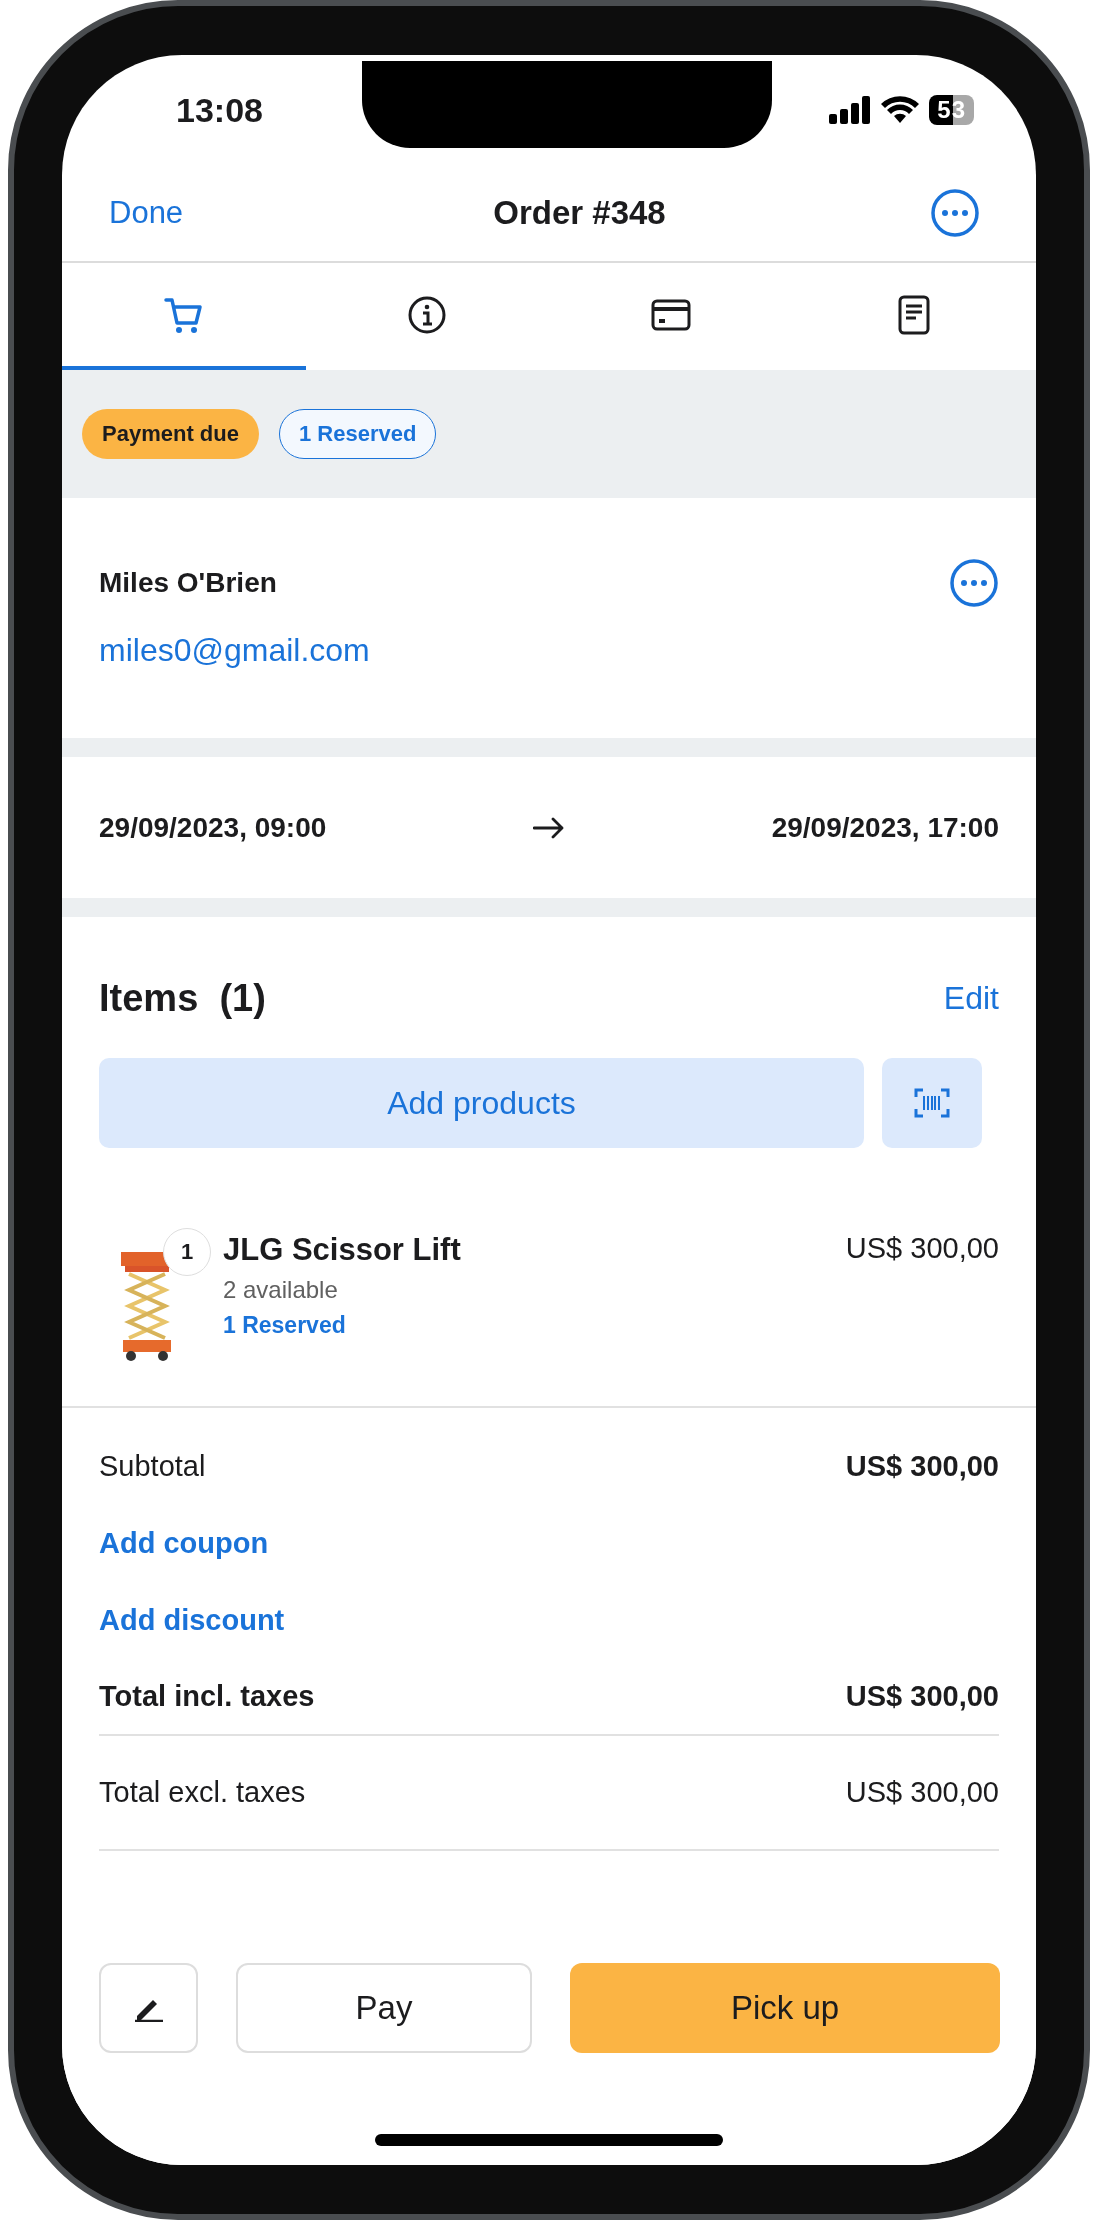  Describe the element at coordinates (922, 1248) in the screenshot. I see `product-price: US$ 300,00` at that location.